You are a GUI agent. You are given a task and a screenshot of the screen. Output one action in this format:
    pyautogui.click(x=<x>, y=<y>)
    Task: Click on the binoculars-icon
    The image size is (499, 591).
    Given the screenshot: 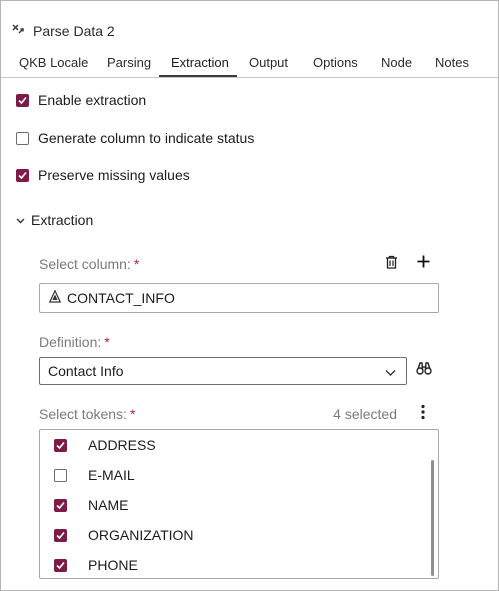 What is the action you would take?
    pyautogui.click(x=424, y=370)
    